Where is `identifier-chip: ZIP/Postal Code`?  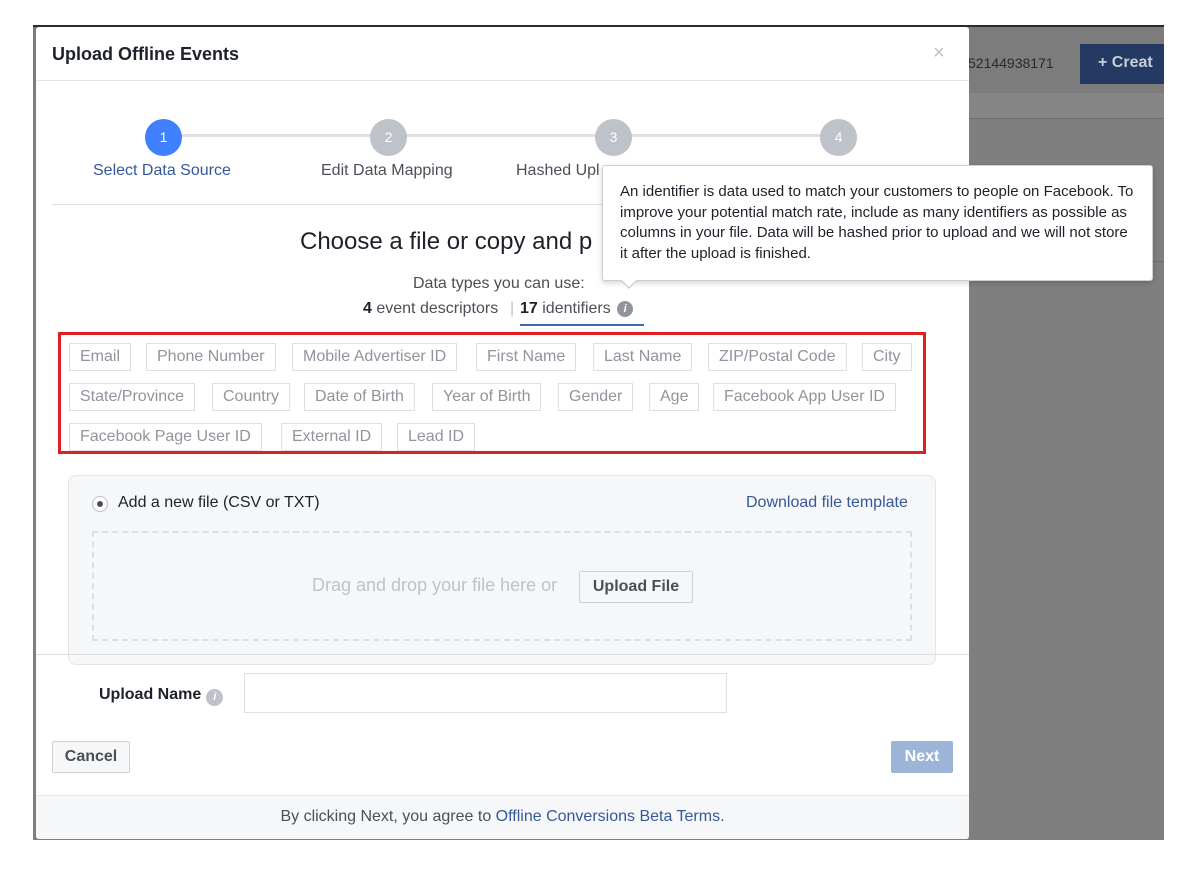
identifier-chip: ZIP/Postal Code is located at coordinates (777, 357).